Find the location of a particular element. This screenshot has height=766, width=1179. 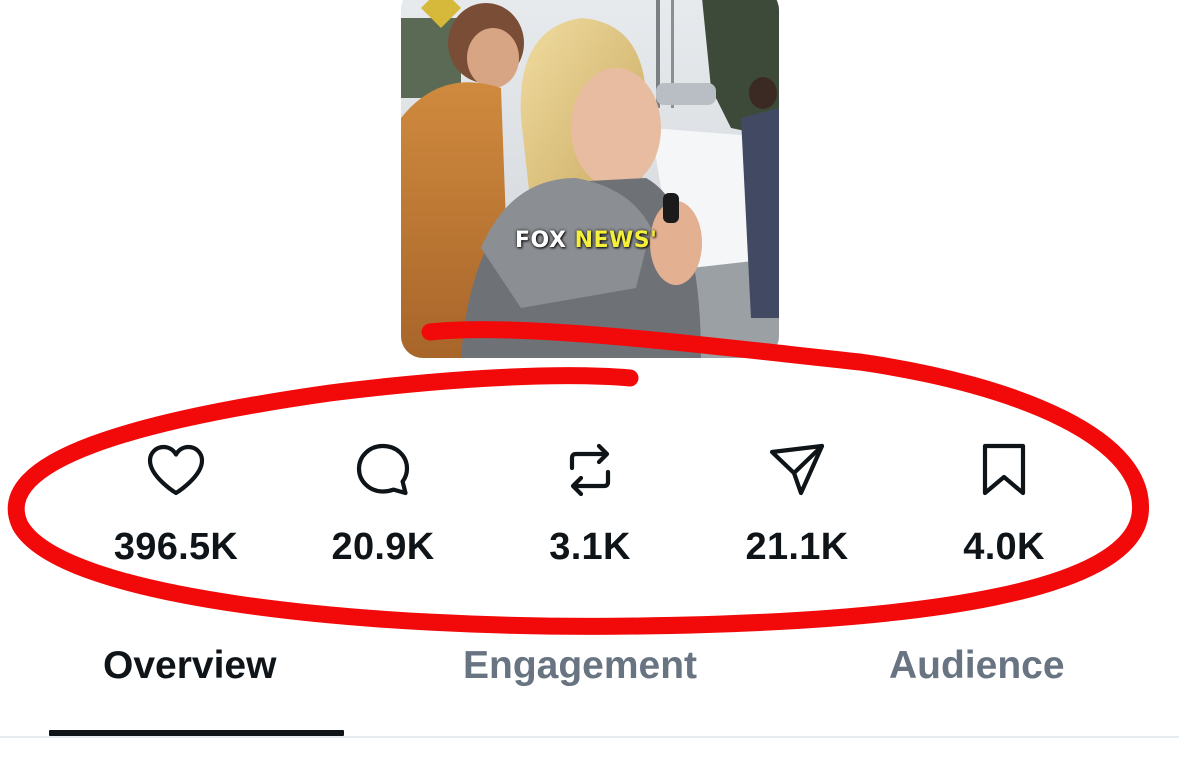

bookmark-icon is located at coordinates (1004, 470).